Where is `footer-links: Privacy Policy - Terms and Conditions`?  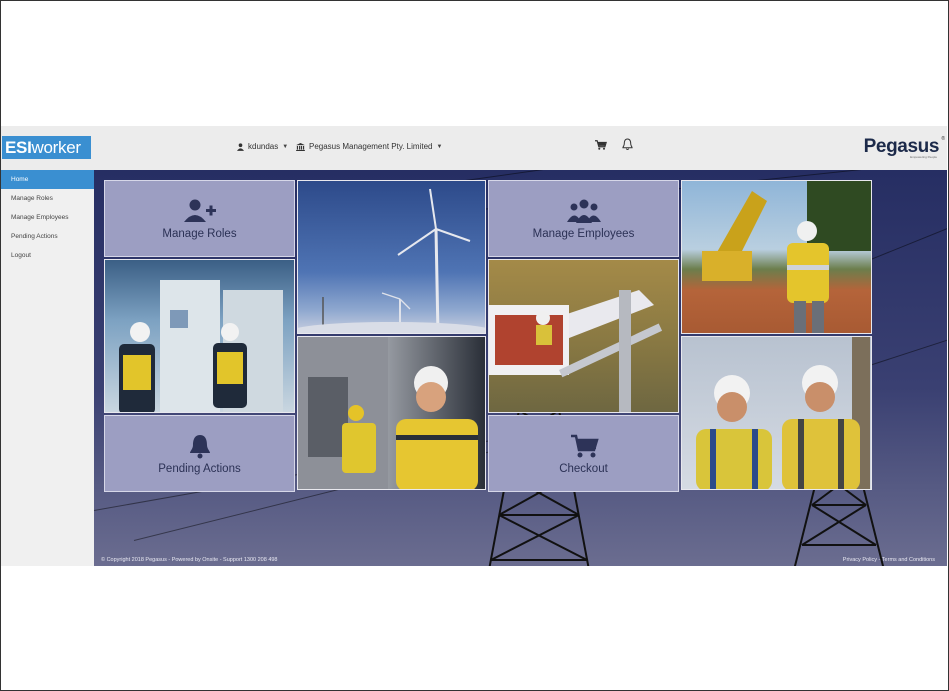 footer-links: Privacy Policy - Terms and Conditions is located at coordinates (889, 560).